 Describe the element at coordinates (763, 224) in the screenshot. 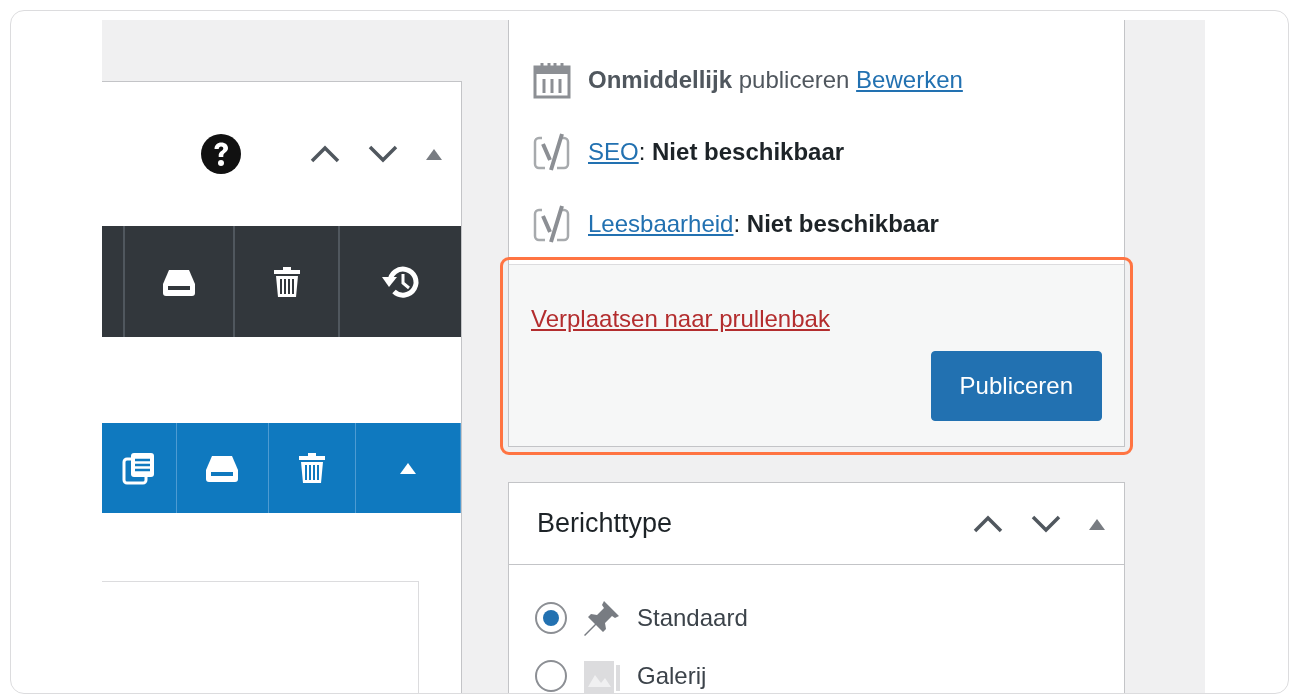

I see `analysis-status: Leesbaarheid: Niet beschikbaar` at that location.